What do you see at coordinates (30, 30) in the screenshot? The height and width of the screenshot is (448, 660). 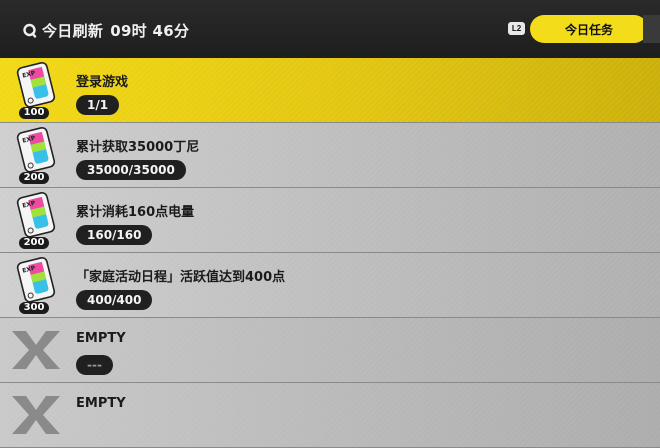 I see `refresh-icon` at bounding box center [30, 30].